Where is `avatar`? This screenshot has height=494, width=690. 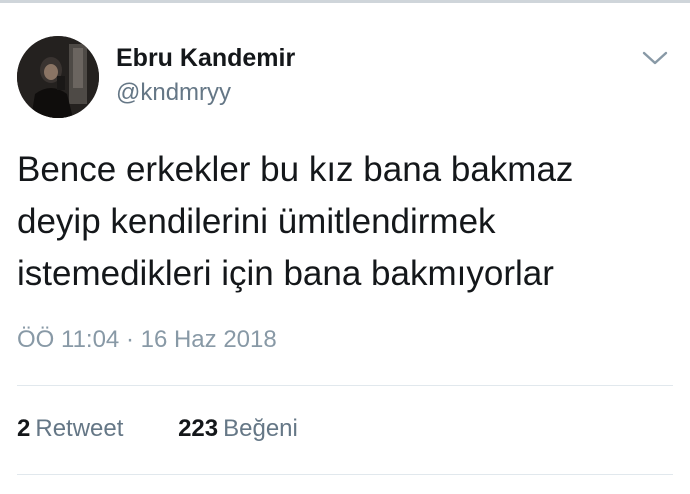 avatar is located at coordinates (58, 77).